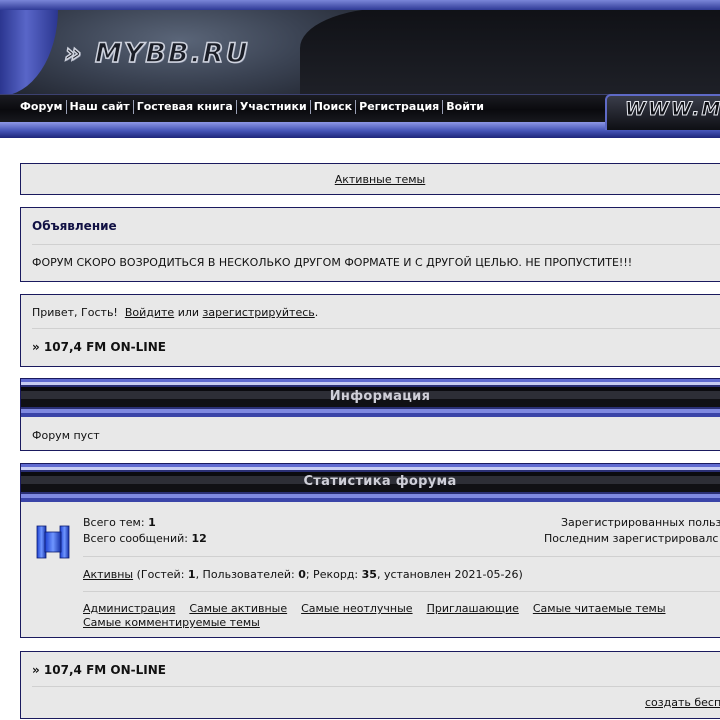  Describe the element at coordinates (74, 226) in the screenshot. I see `announcement-title: Объявление` at that location.